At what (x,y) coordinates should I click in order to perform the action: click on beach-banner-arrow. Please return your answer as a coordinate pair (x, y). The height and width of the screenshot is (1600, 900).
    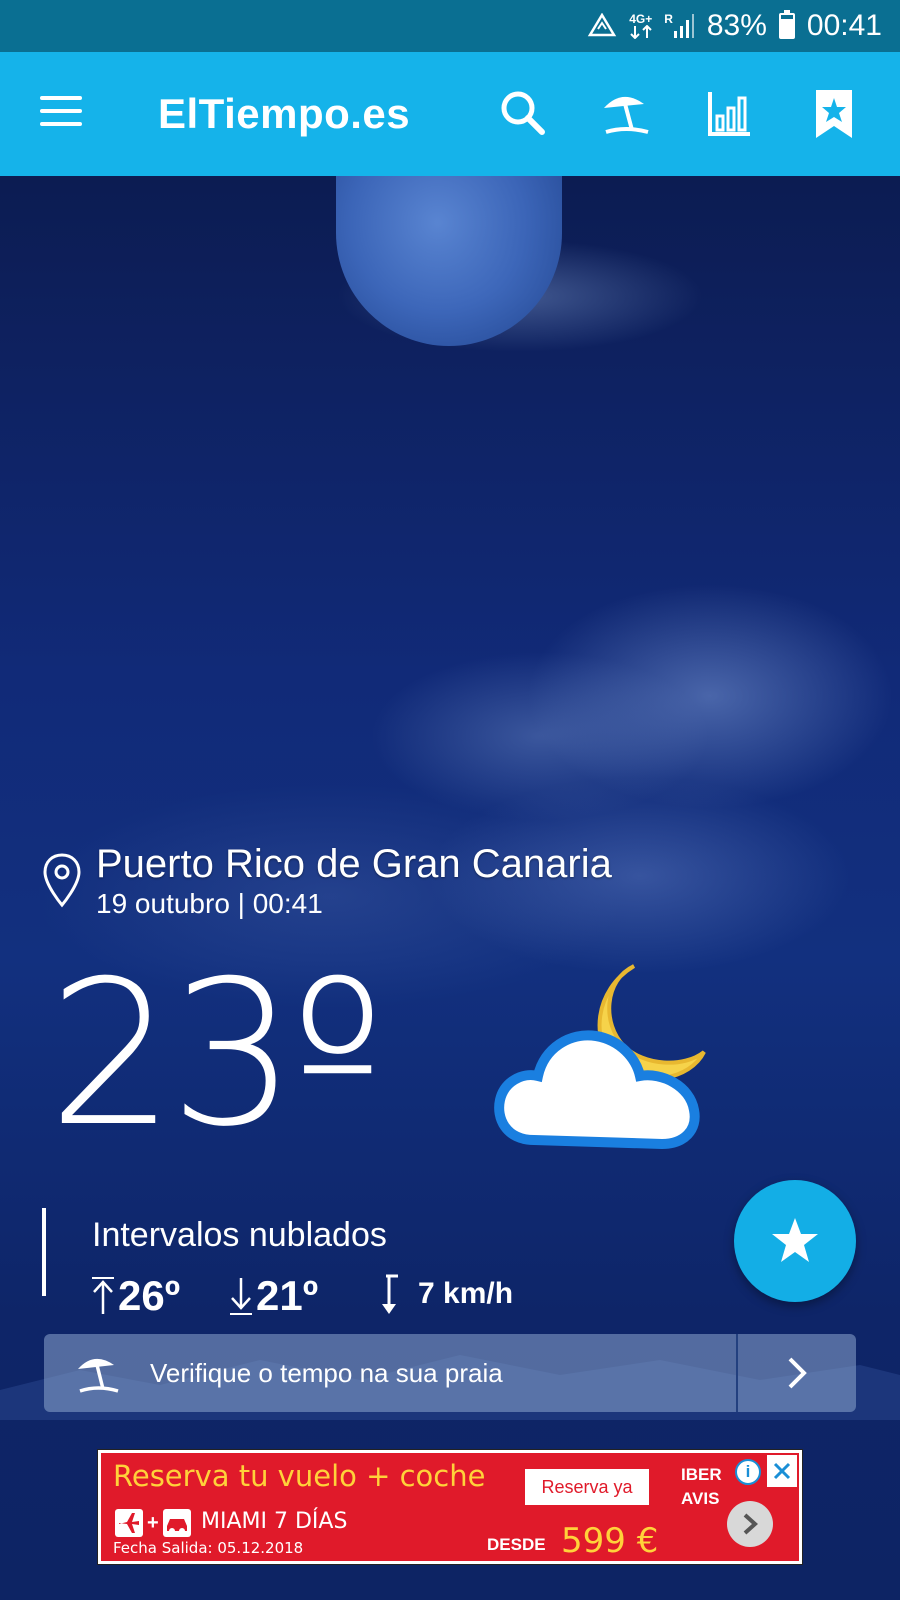
    Looking at the image, I should click on (797, 1373).